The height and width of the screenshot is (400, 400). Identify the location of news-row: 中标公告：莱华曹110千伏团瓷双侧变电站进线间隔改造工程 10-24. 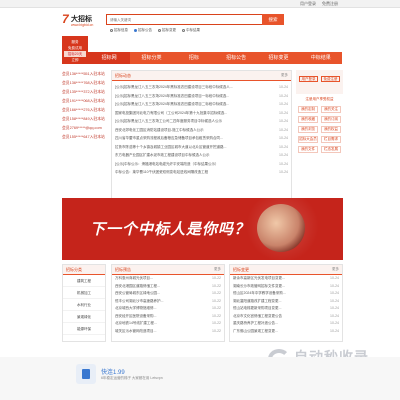
(201, 172).